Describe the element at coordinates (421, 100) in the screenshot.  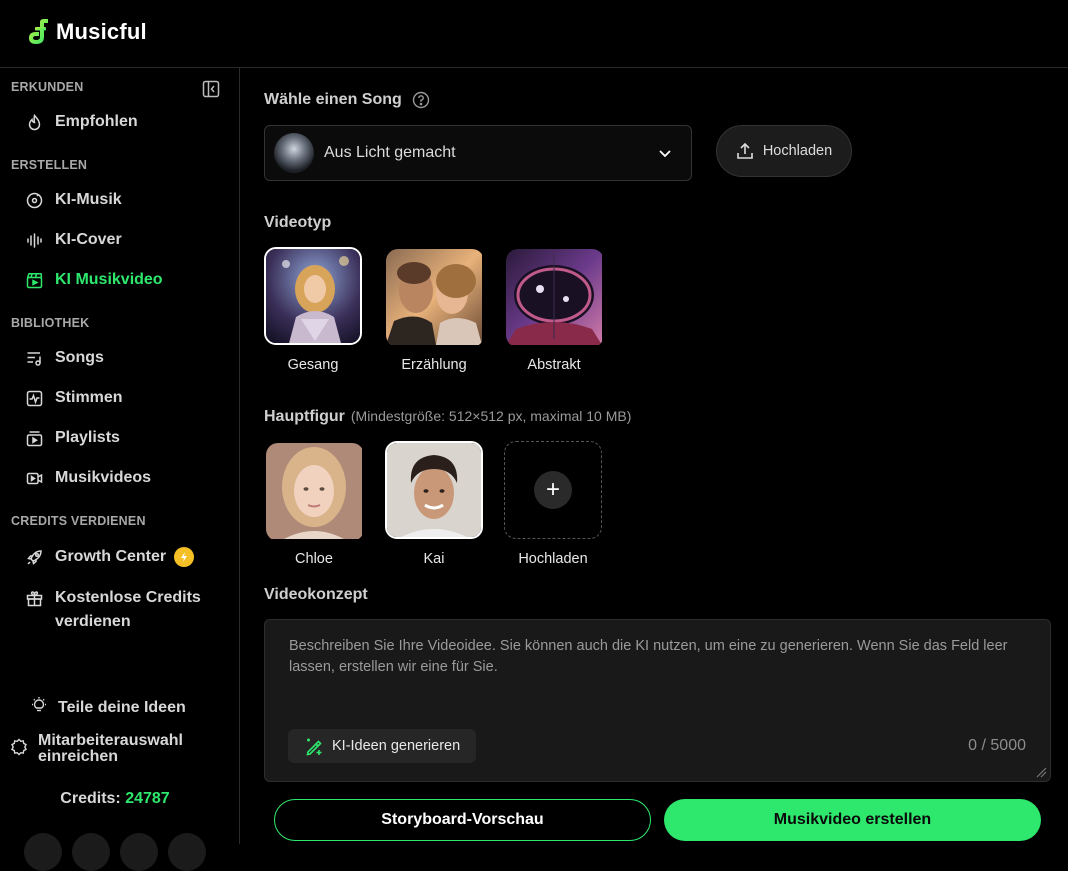
I see `help-icon` at that location.